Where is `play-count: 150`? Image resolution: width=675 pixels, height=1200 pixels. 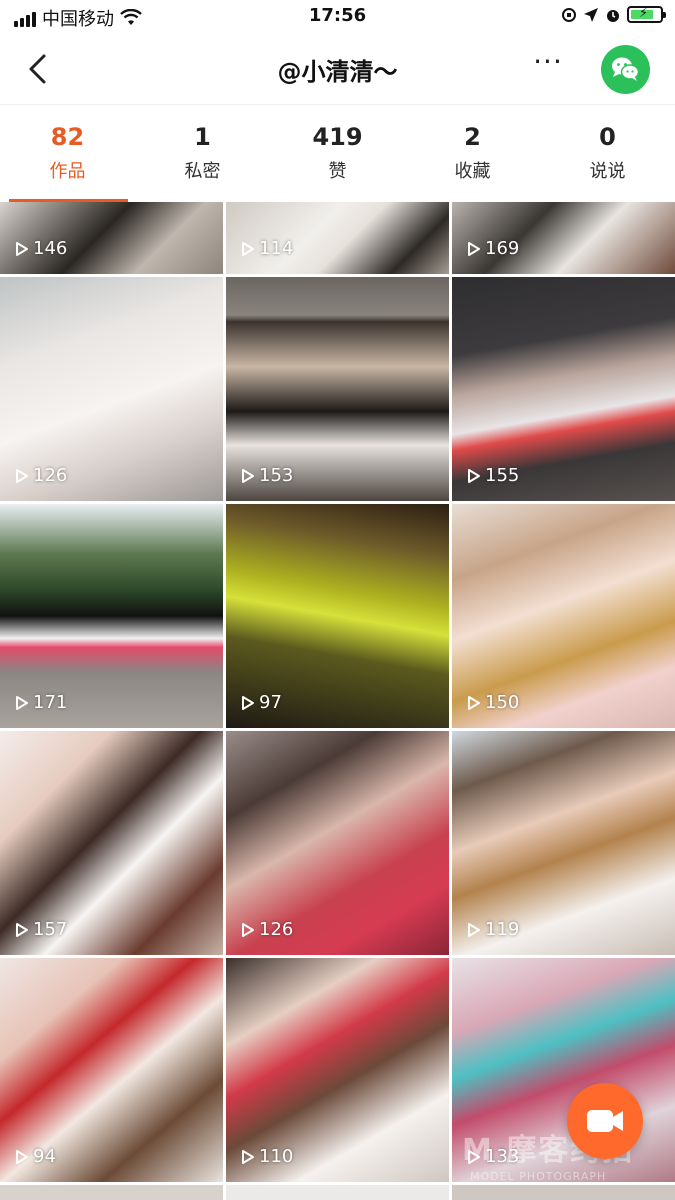
play-count: 150 is located at coordinates (502, 702).